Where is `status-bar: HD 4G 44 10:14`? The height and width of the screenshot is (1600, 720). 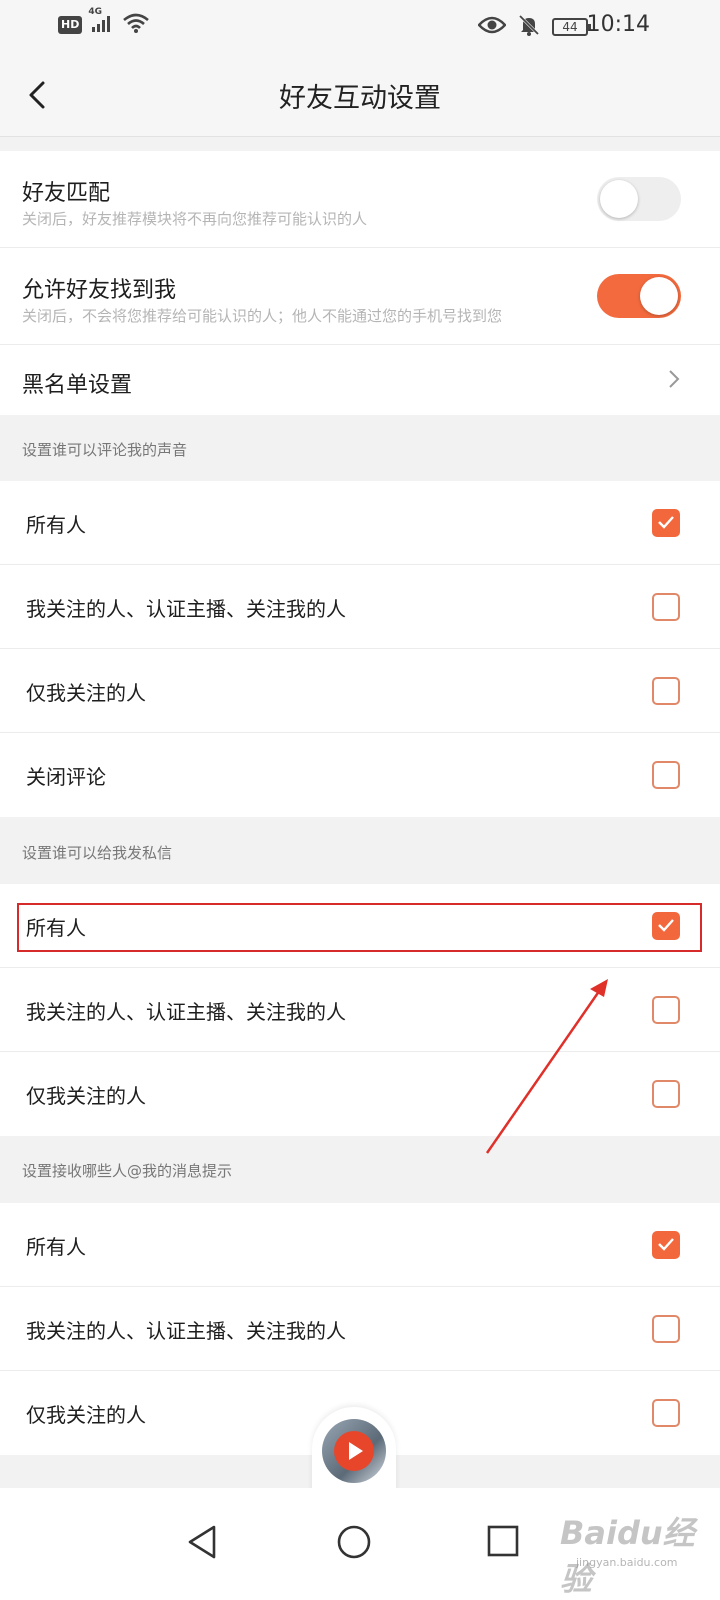
status-bar: HD 4G 44 10:14 is located at coordinates (360, 26).